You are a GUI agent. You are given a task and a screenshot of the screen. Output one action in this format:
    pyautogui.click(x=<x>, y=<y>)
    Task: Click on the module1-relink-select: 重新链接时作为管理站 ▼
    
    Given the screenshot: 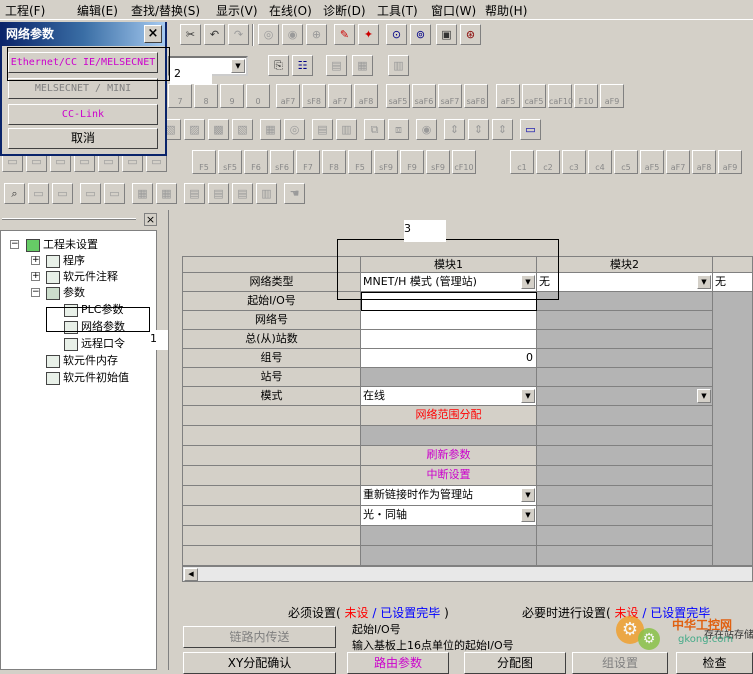 What is the action you would take?
    pyautogui.click(x=449, y=496)
    